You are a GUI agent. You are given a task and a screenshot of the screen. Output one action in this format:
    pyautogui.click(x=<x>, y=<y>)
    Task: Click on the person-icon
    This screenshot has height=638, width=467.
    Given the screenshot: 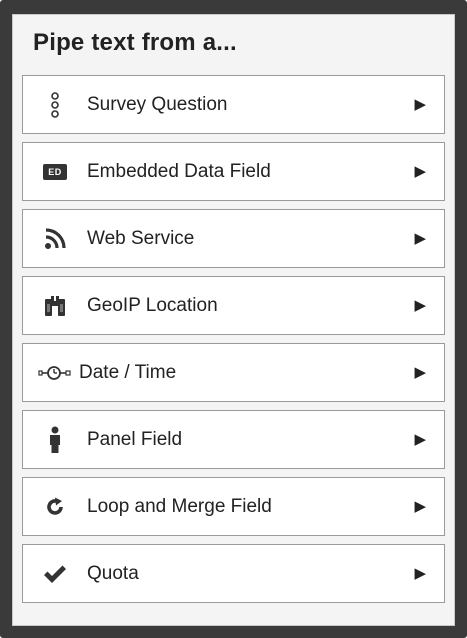 What is the action you would take?
    pyautogui.click(x=55, y=439)
    